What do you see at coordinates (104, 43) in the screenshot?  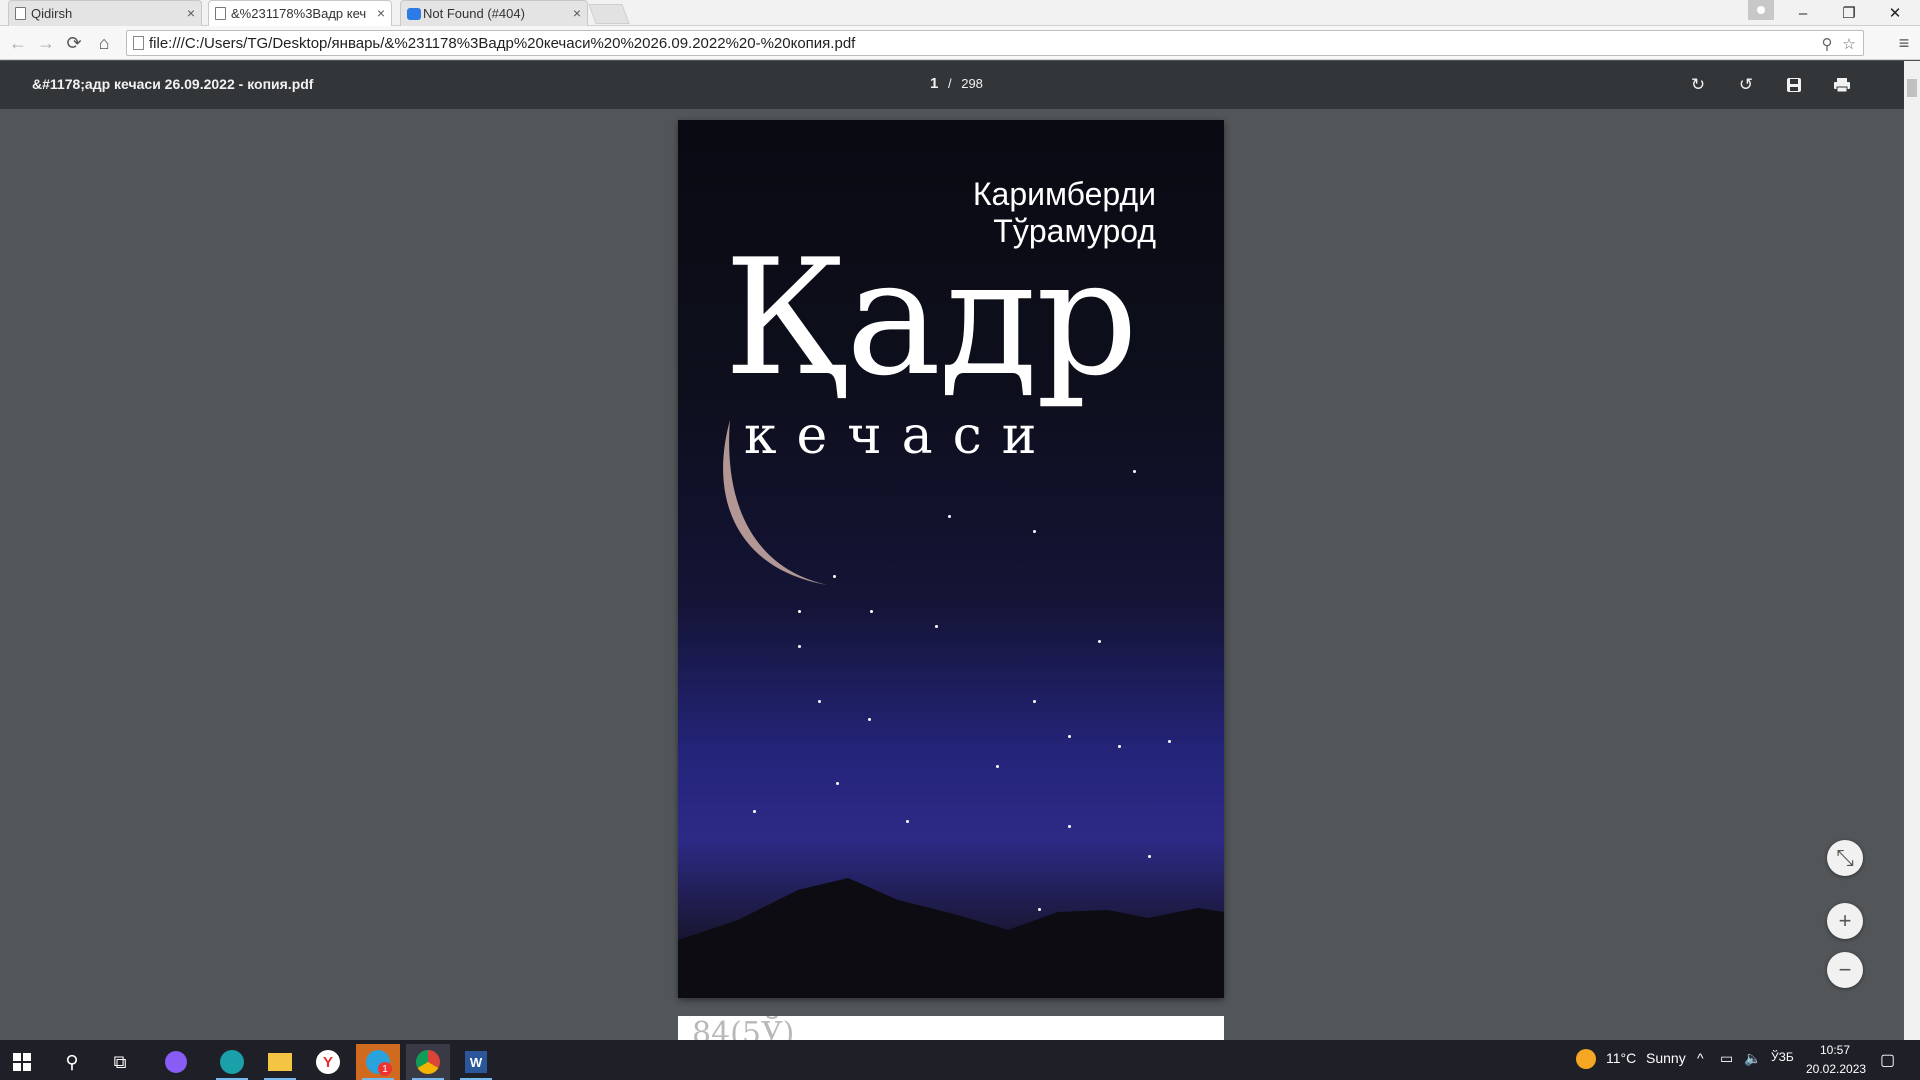 I see `home-icon: ⌂` at bounding box center [104, 43].